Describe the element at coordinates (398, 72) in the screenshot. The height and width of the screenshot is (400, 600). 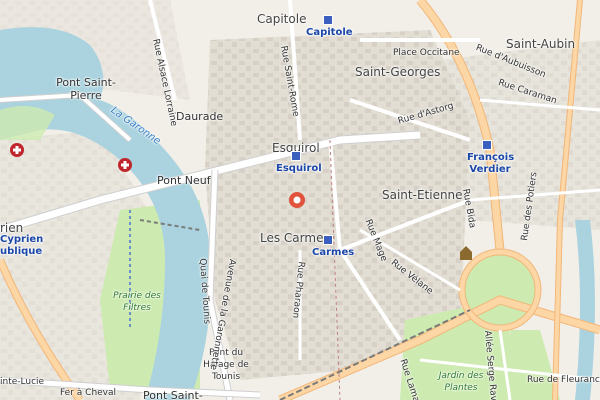
I see `district-saint-georges: Saint-Georges` at that location.